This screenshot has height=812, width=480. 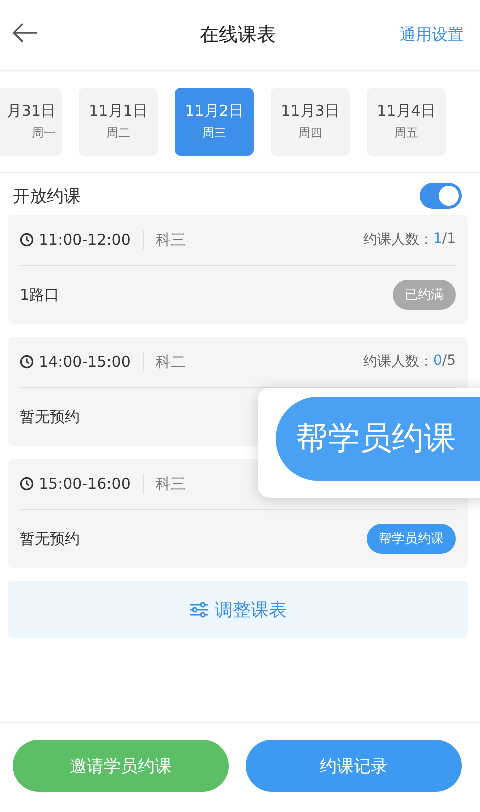 What do you see at coordinates (354, 766) in the screenshot?
I see `booking-records-button: 约课记录` at bounding box center [354, 766].